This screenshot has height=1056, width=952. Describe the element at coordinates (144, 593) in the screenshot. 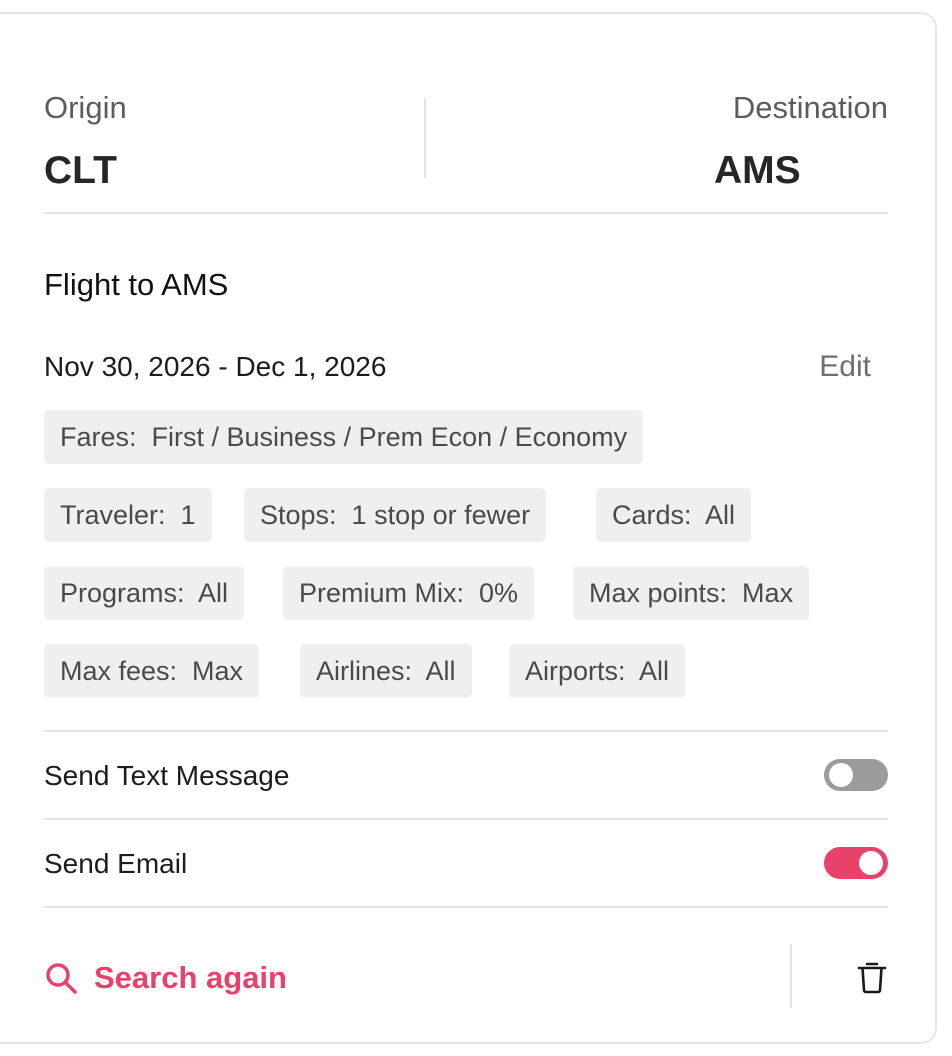

I see `filter-chip-programs: Programs: All` at that location.